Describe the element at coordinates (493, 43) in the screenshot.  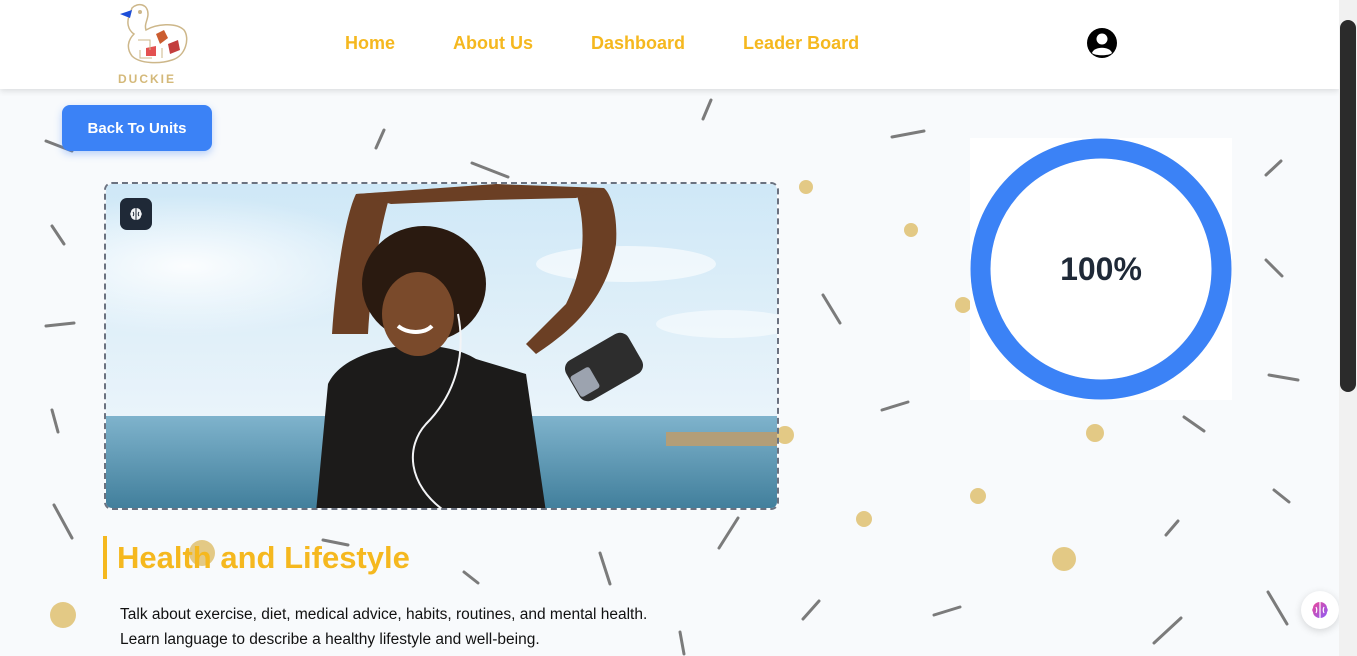
I see `nav-about-us: About Us` at that location.